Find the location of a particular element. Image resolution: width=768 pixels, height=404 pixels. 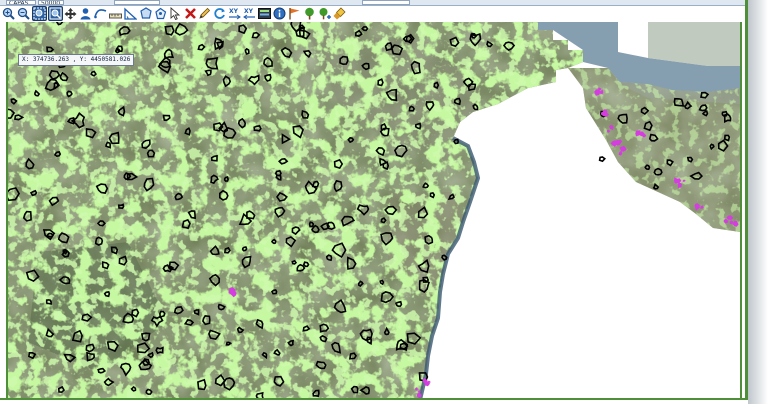

zoom-window-button is located at coordinates (39, 13).